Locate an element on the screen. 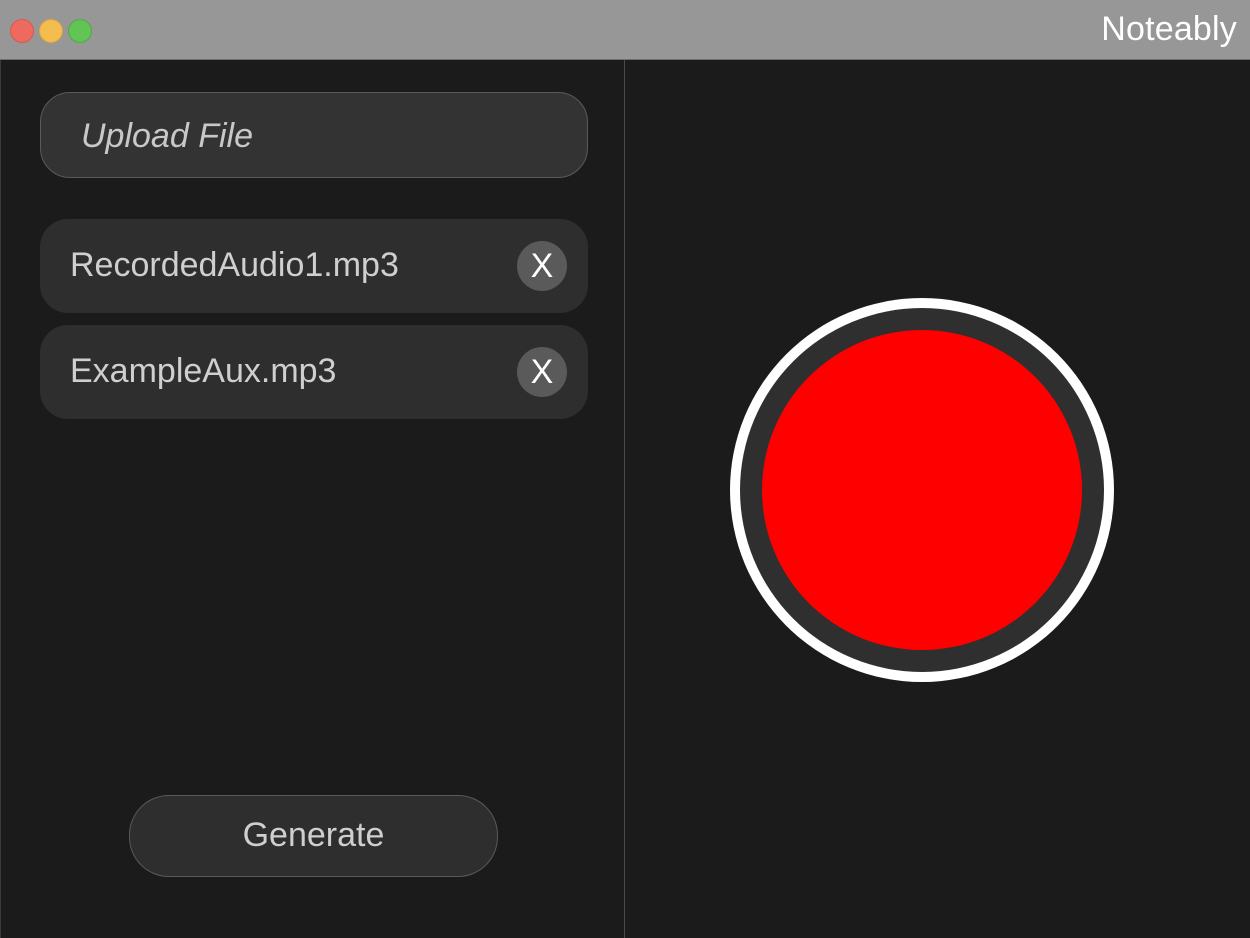  file-list-item: RecordedAudio1.mp3 X is located at coordinates (314, 266).